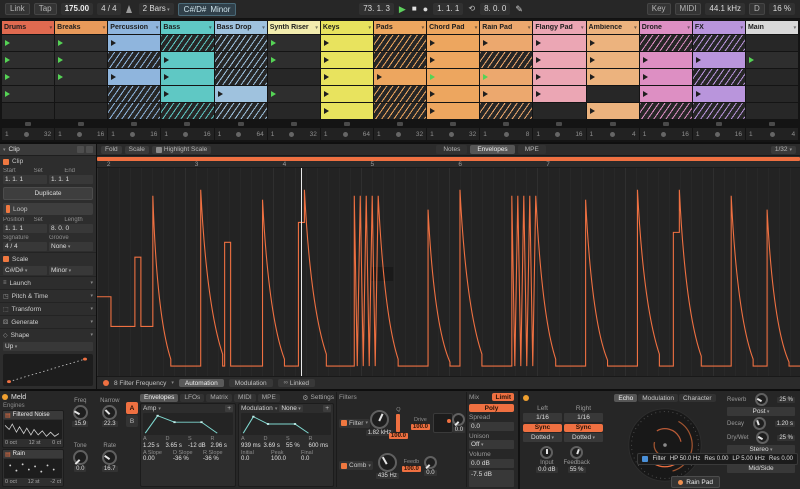 This screenshot has width=800, height=489. What do you see at coordinates (81, 27) in the screenshot?
I see `track-header: Breaks ▾` at bounding box center [81, 27].